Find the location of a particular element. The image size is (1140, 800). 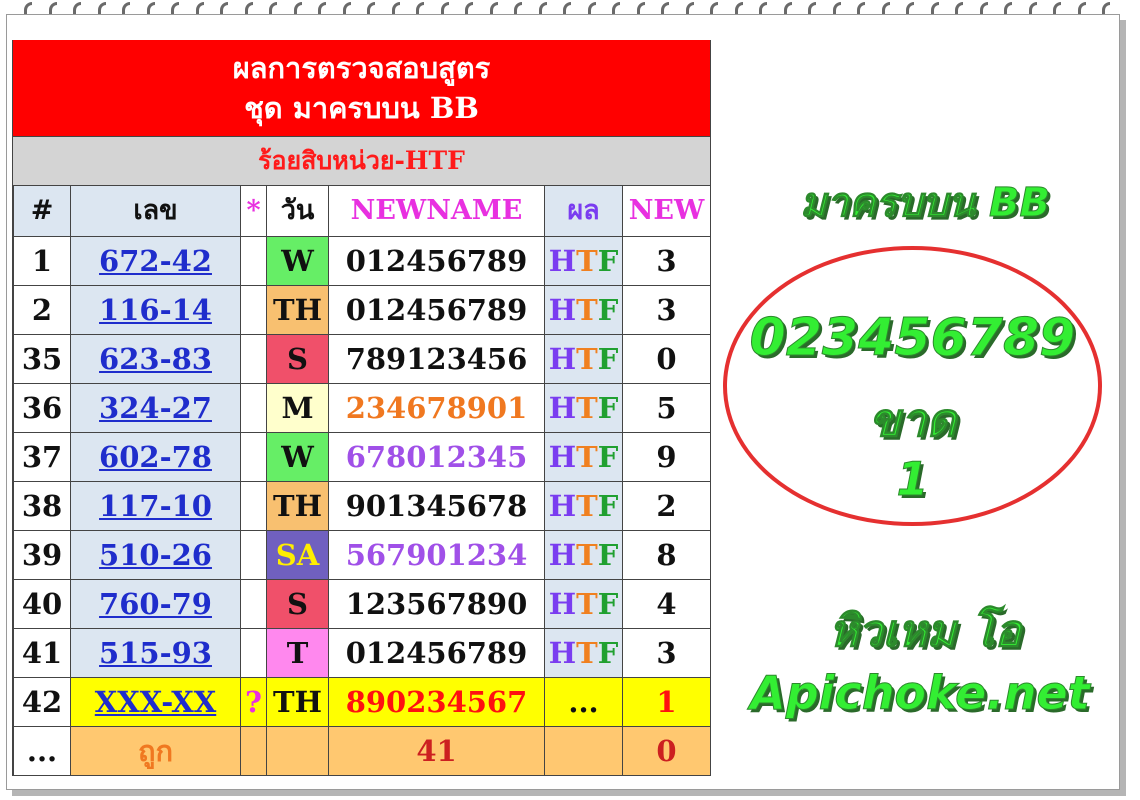

sheet-title: ผลการตรวจสอบสูตร ชุด มาครบบน BB is located at coordinates (361, 88).